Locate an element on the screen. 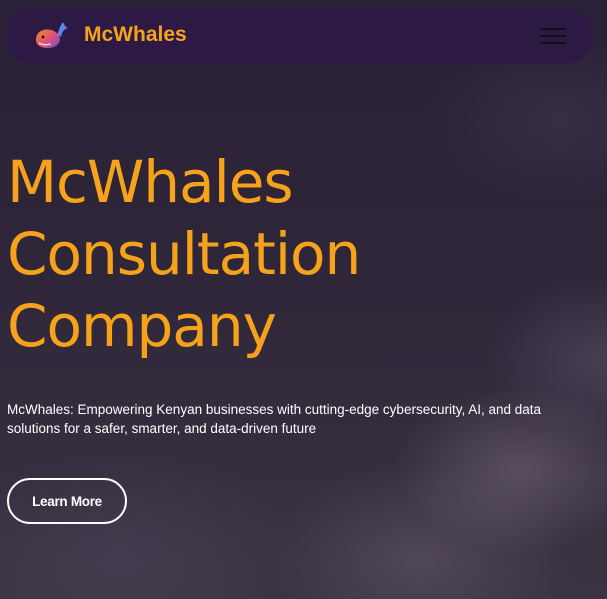  hero-title-line: Consultation is located at coordinates (184, 254).